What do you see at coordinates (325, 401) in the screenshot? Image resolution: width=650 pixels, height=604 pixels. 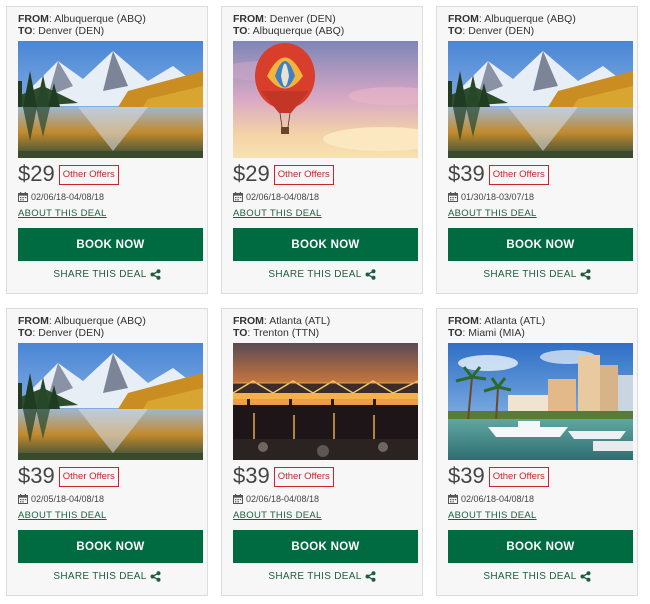 I see `bridge-night-photo` at bounding box center [325, 401].